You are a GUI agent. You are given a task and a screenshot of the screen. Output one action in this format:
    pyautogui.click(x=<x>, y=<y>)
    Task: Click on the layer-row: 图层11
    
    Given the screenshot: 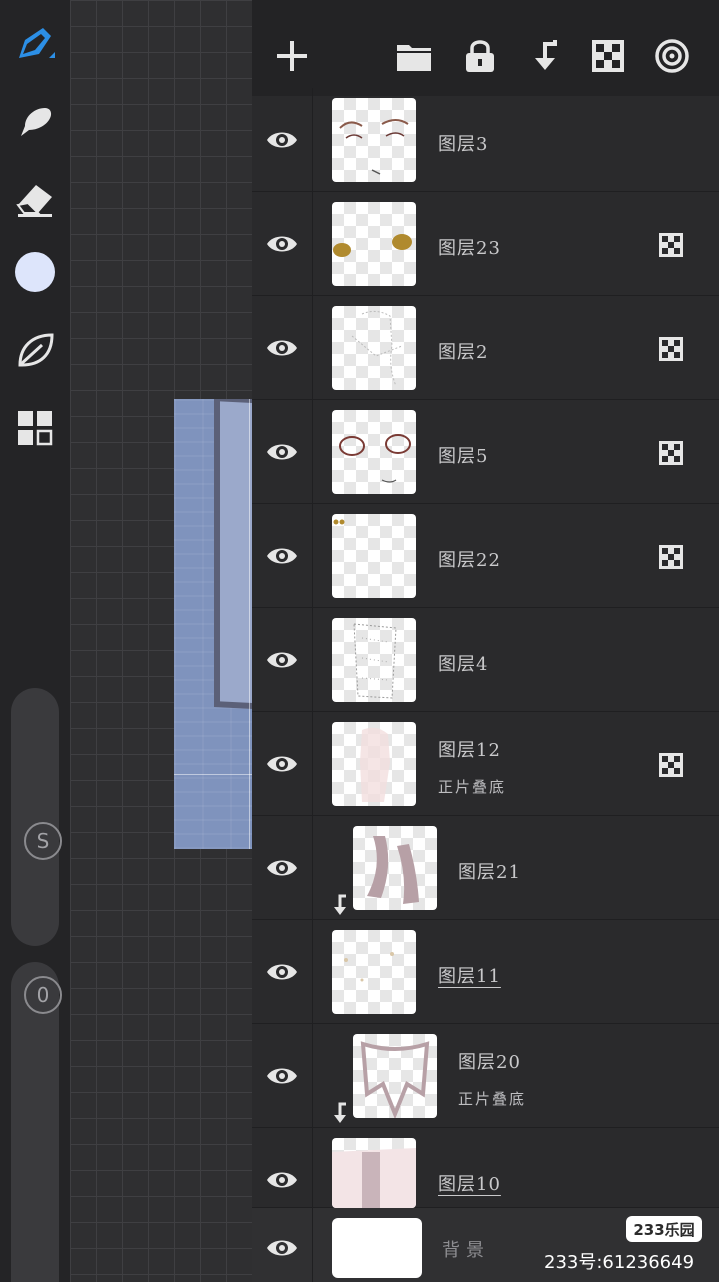 What is the action you would take?
    pyautogui.click(x=485, y=972)
    